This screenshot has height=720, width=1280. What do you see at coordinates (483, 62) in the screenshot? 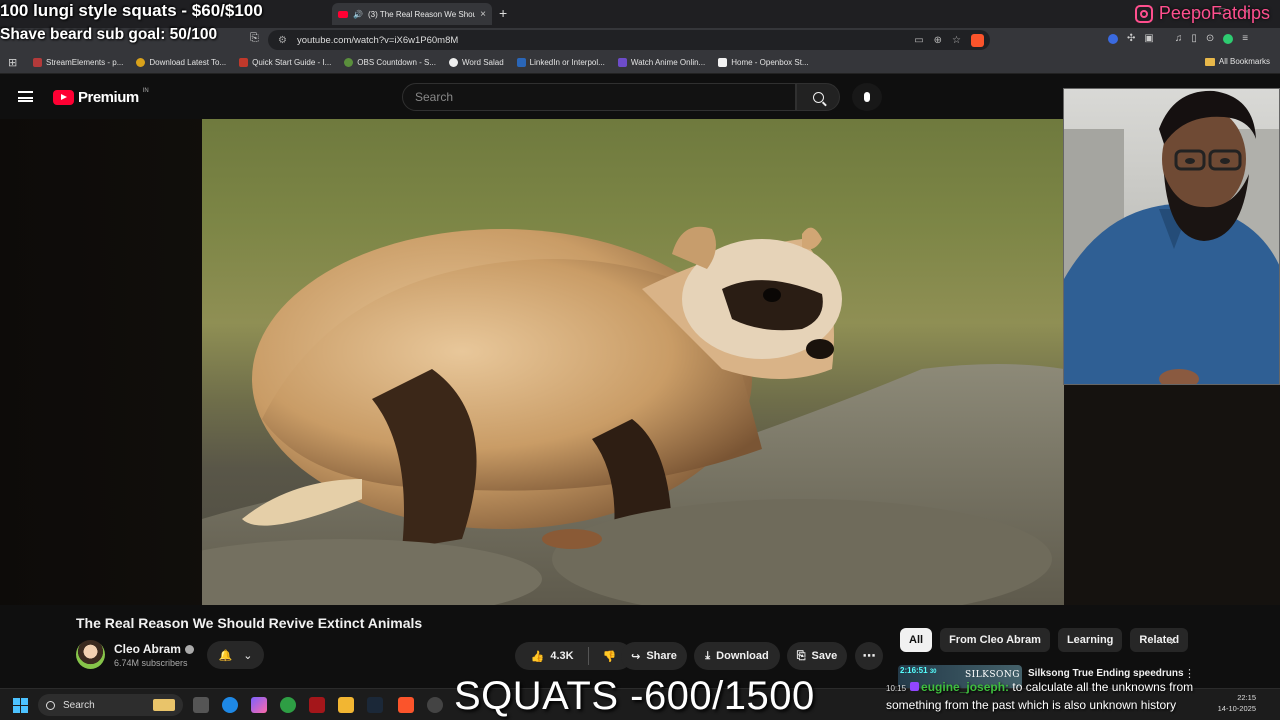
I see `bookmark-label: Word Salad` at bounding box center [483, 62].